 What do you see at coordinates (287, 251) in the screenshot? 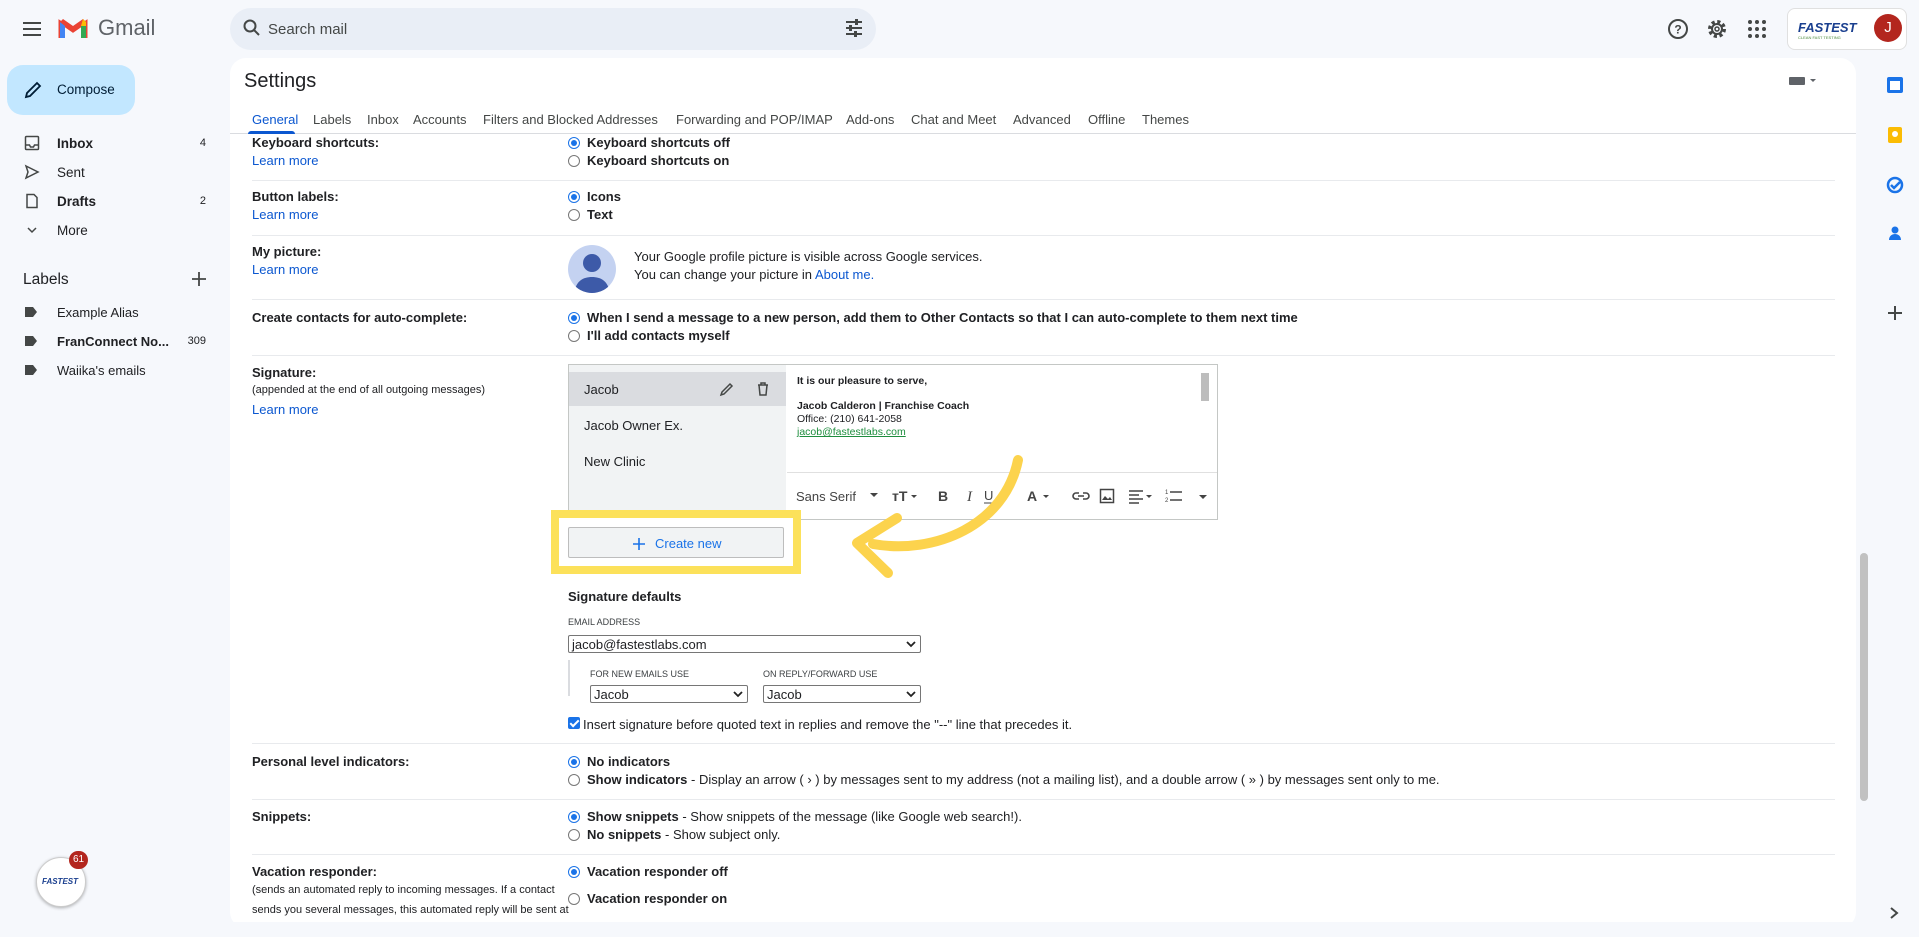
I see `my-picture-label: My picture:` at bounding box center [287, 251].